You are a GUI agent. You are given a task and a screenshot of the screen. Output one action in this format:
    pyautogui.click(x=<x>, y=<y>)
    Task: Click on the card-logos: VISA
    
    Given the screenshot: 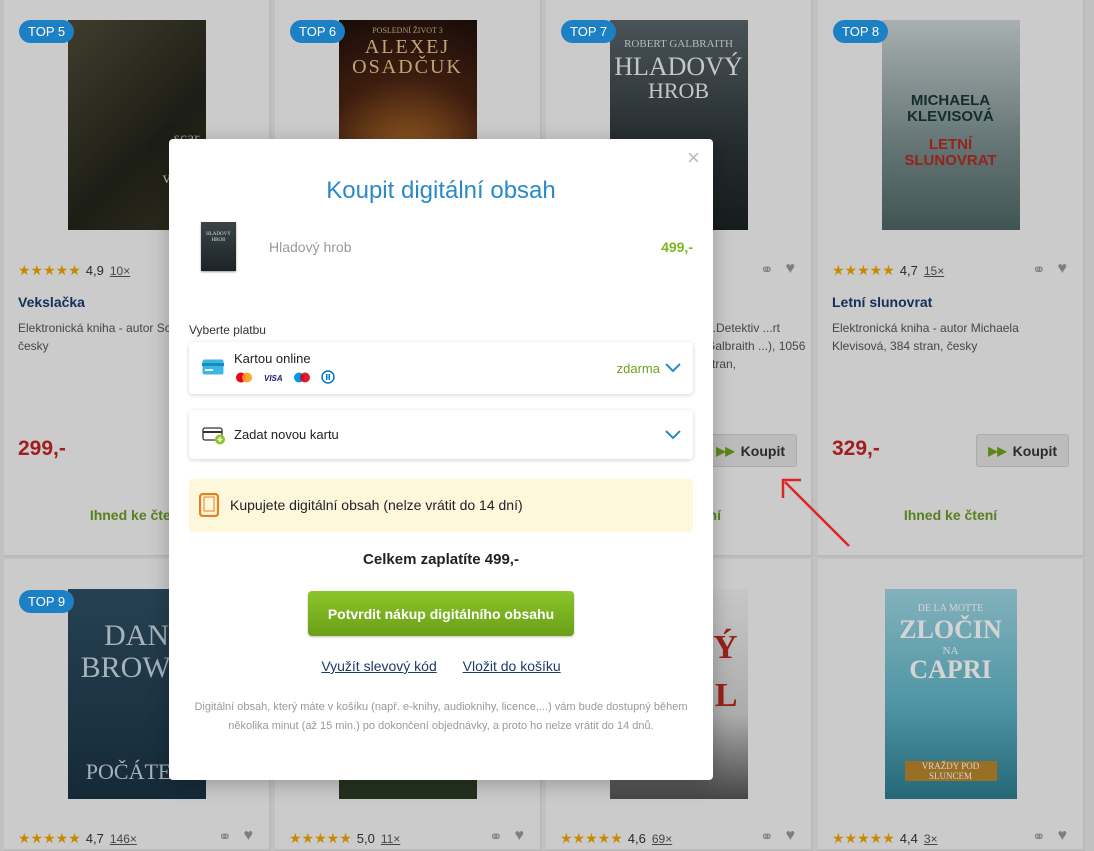 What is the action you would take?
    pyautogui.click(x=285, y=377)
    